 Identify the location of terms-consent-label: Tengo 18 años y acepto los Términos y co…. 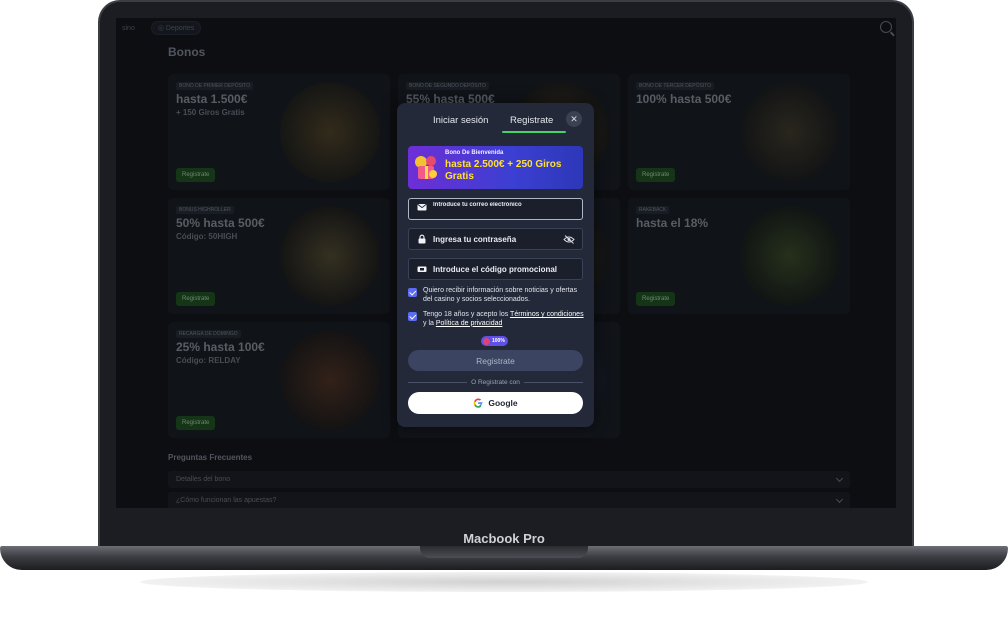
(505, 319).